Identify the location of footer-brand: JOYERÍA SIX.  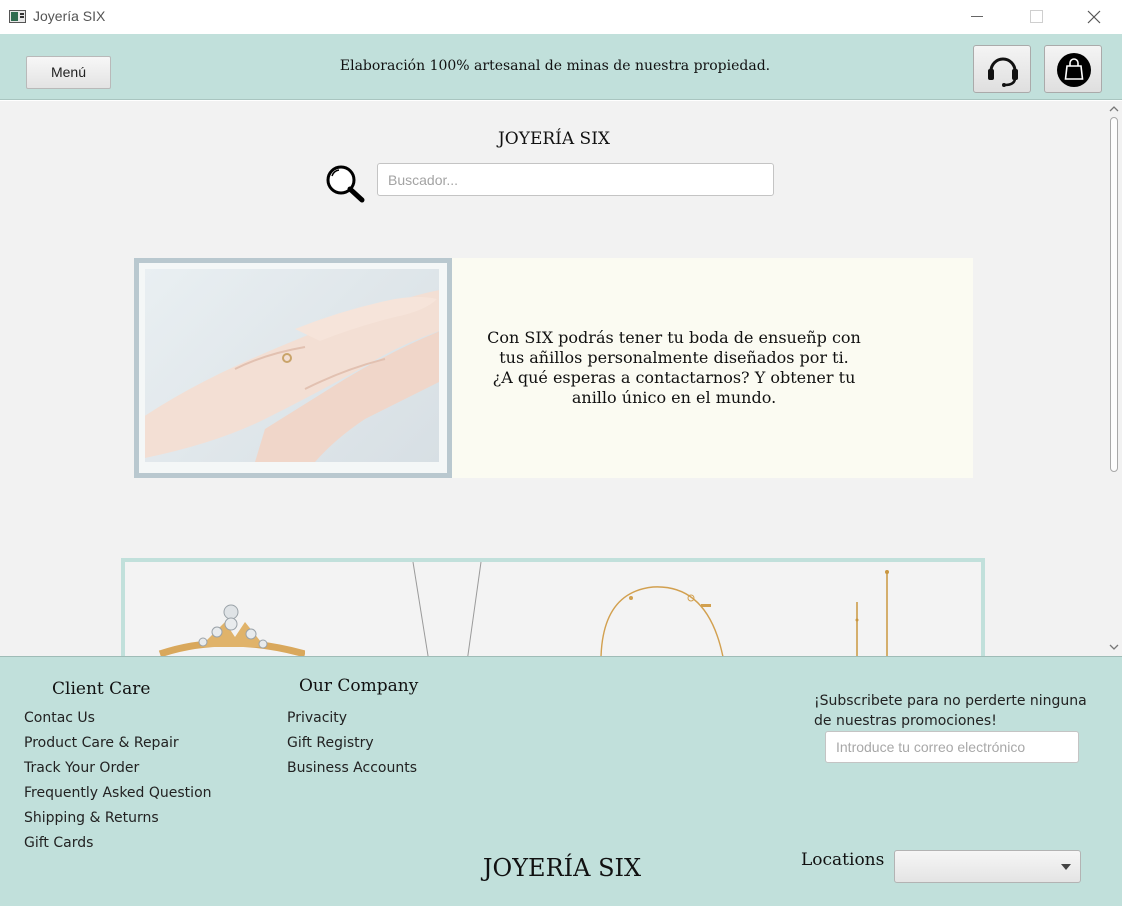
(562, 868).